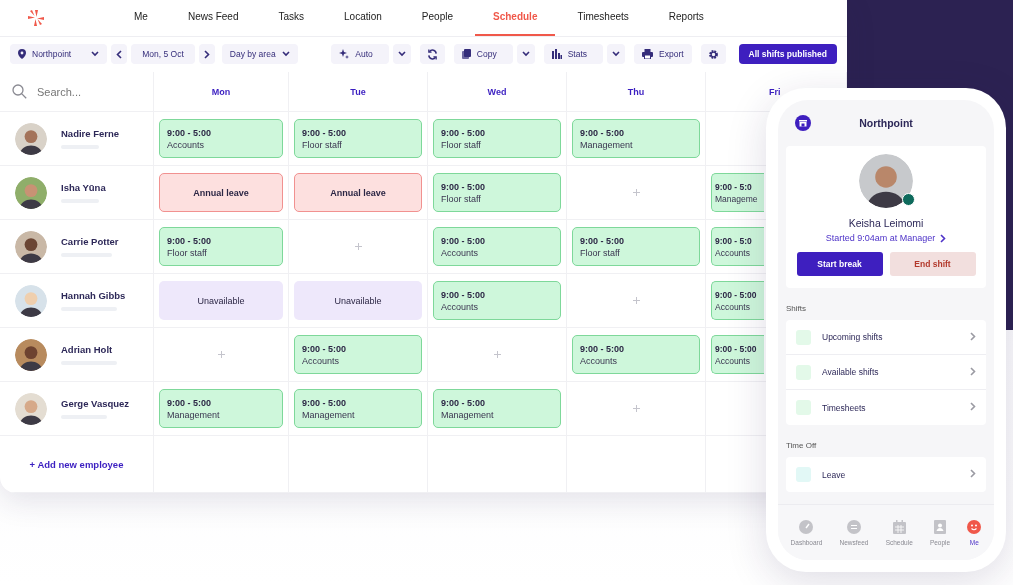 Image resolution: width=1013 pixels, height=585 pixels. Describe the element at coordinates (886, 337) in the screenshot. I see `menu-item: Upcoming shifts` at that location.